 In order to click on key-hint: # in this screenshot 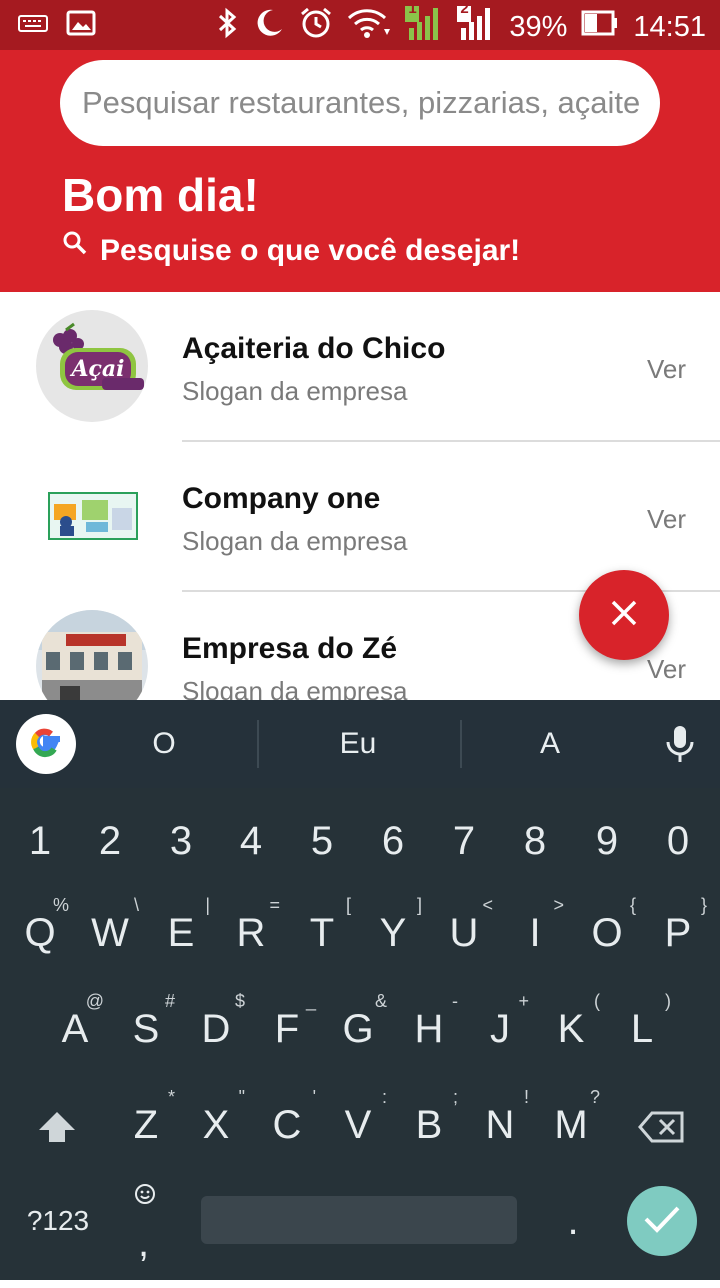, I will do `click(169, 1001)`.